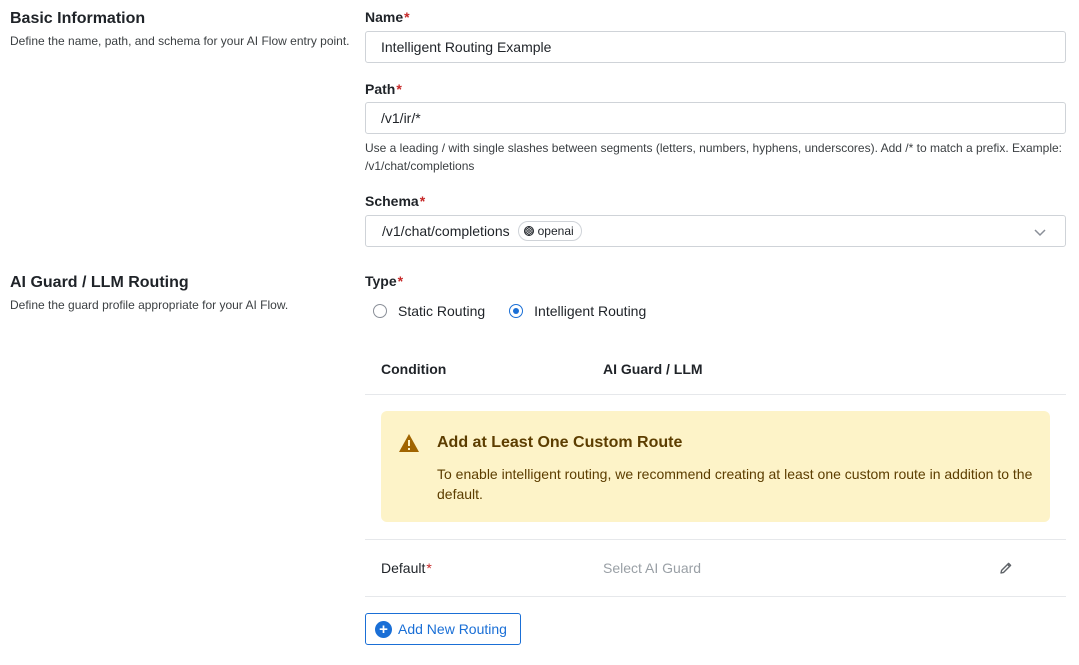 The height and width of the screenshot is (665, 1079). Describe the element at coordinates (715, 89) in the screenshot. I see `path-label: Path*` at that location.